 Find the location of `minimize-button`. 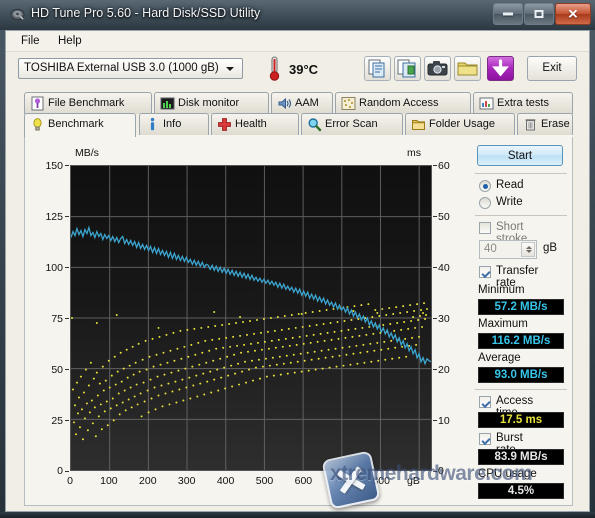

minimize-button is located at coordinates (508, 14).